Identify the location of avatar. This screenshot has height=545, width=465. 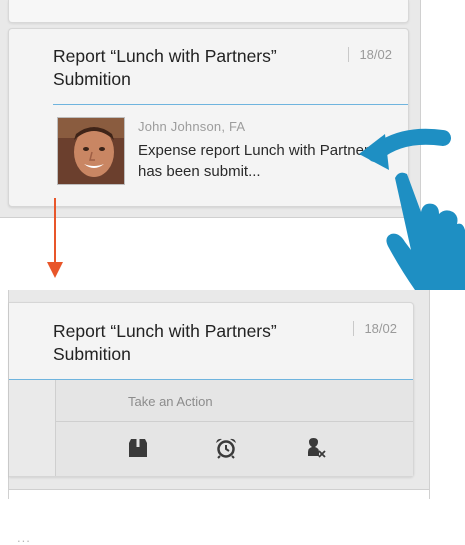
(91, 151).